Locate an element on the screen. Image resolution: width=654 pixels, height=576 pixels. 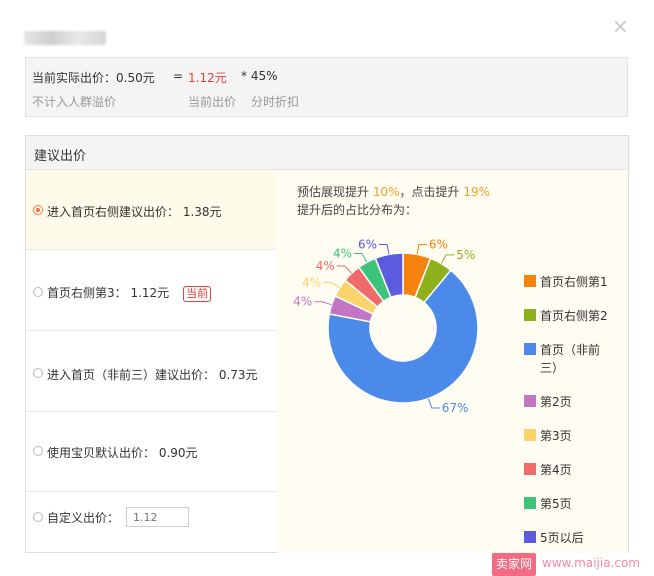
option-default-bid: 使用宝贝默认出价： 0.90元 is located at coordinates (151, 452).